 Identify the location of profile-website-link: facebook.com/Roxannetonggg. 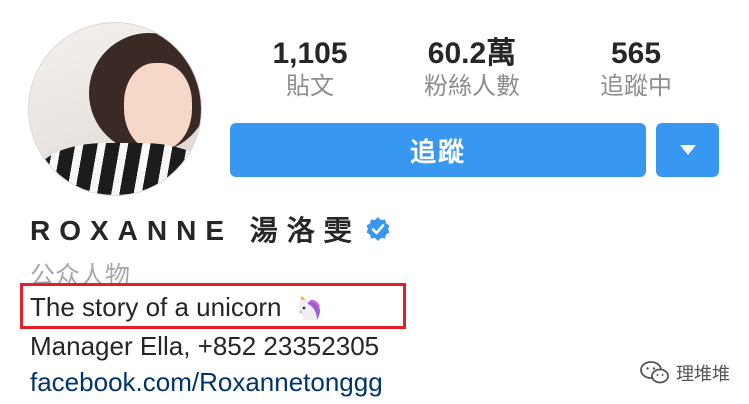
(206, 382).